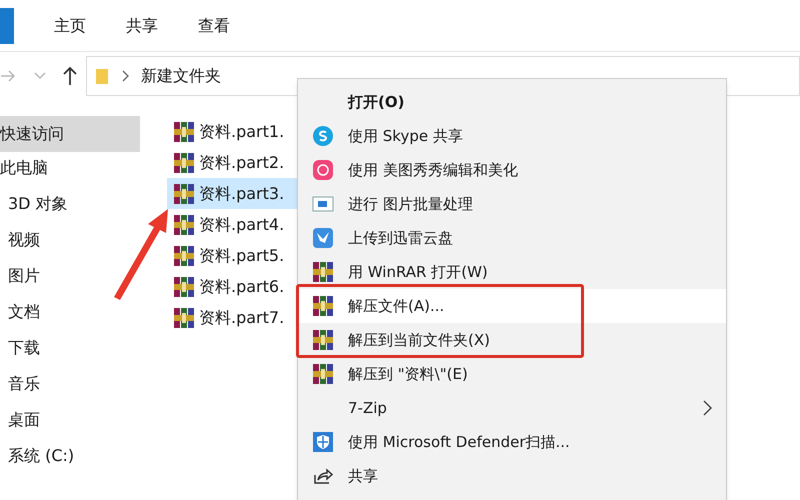  Describe the element at coordinates (323, 442) in the screenshot. I see `shield-icon` at that location.